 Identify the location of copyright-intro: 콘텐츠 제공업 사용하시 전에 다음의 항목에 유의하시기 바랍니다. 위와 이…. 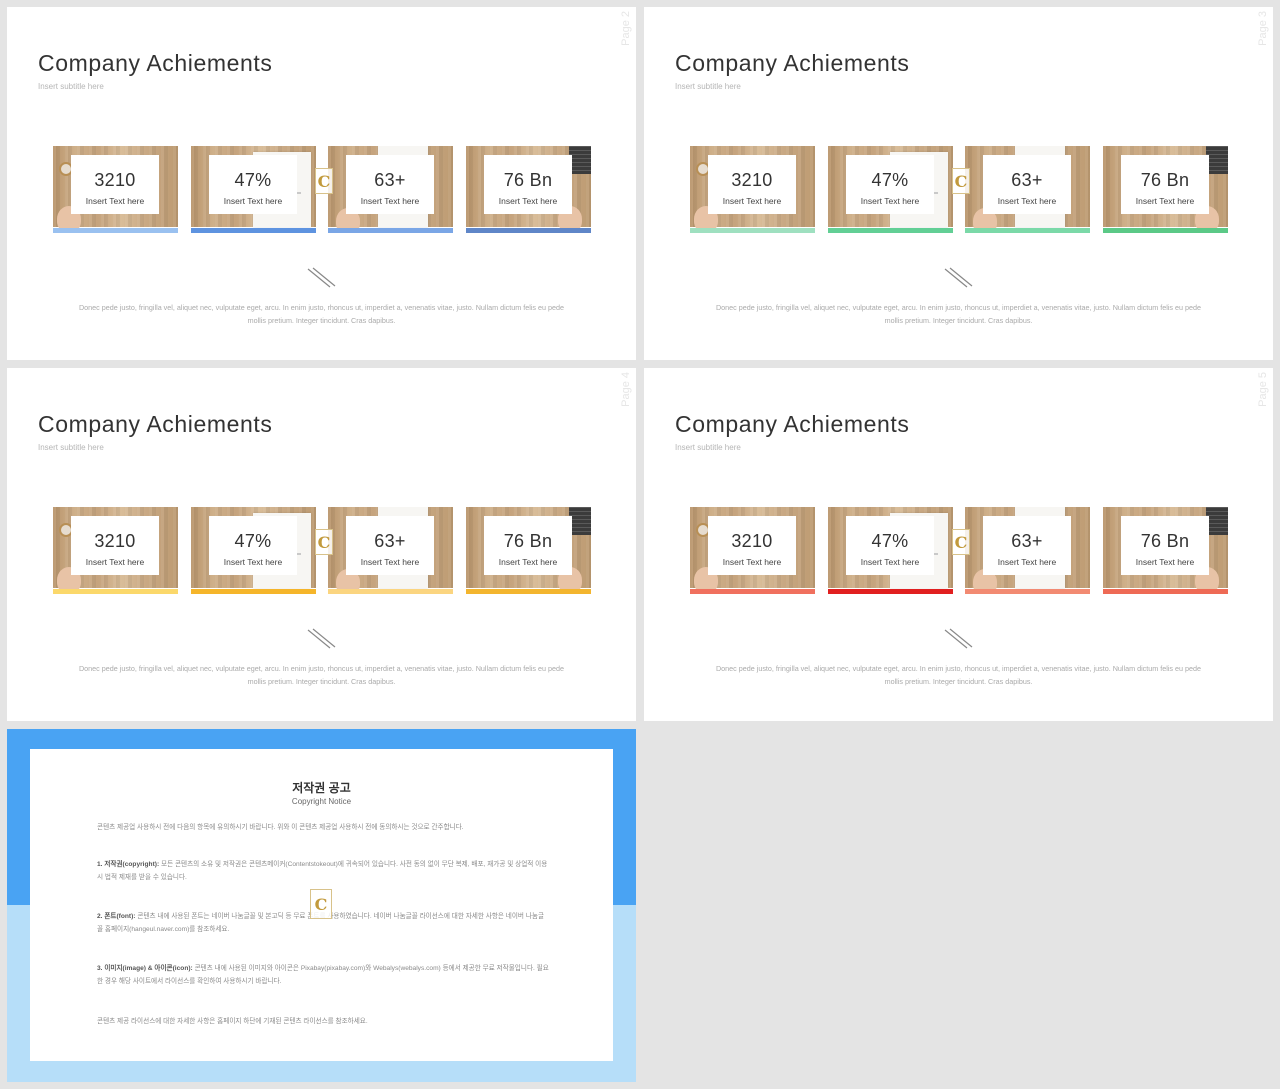
(280, 827).